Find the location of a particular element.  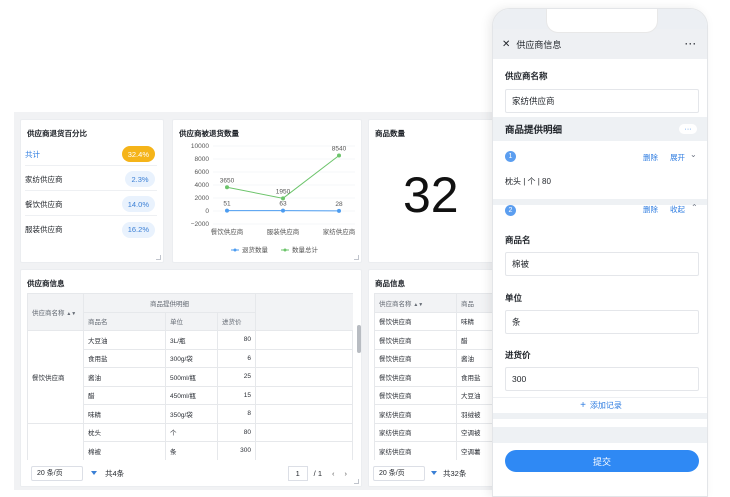

list-item: 服装供应商 16.2% is located at coordinates (91, 229).